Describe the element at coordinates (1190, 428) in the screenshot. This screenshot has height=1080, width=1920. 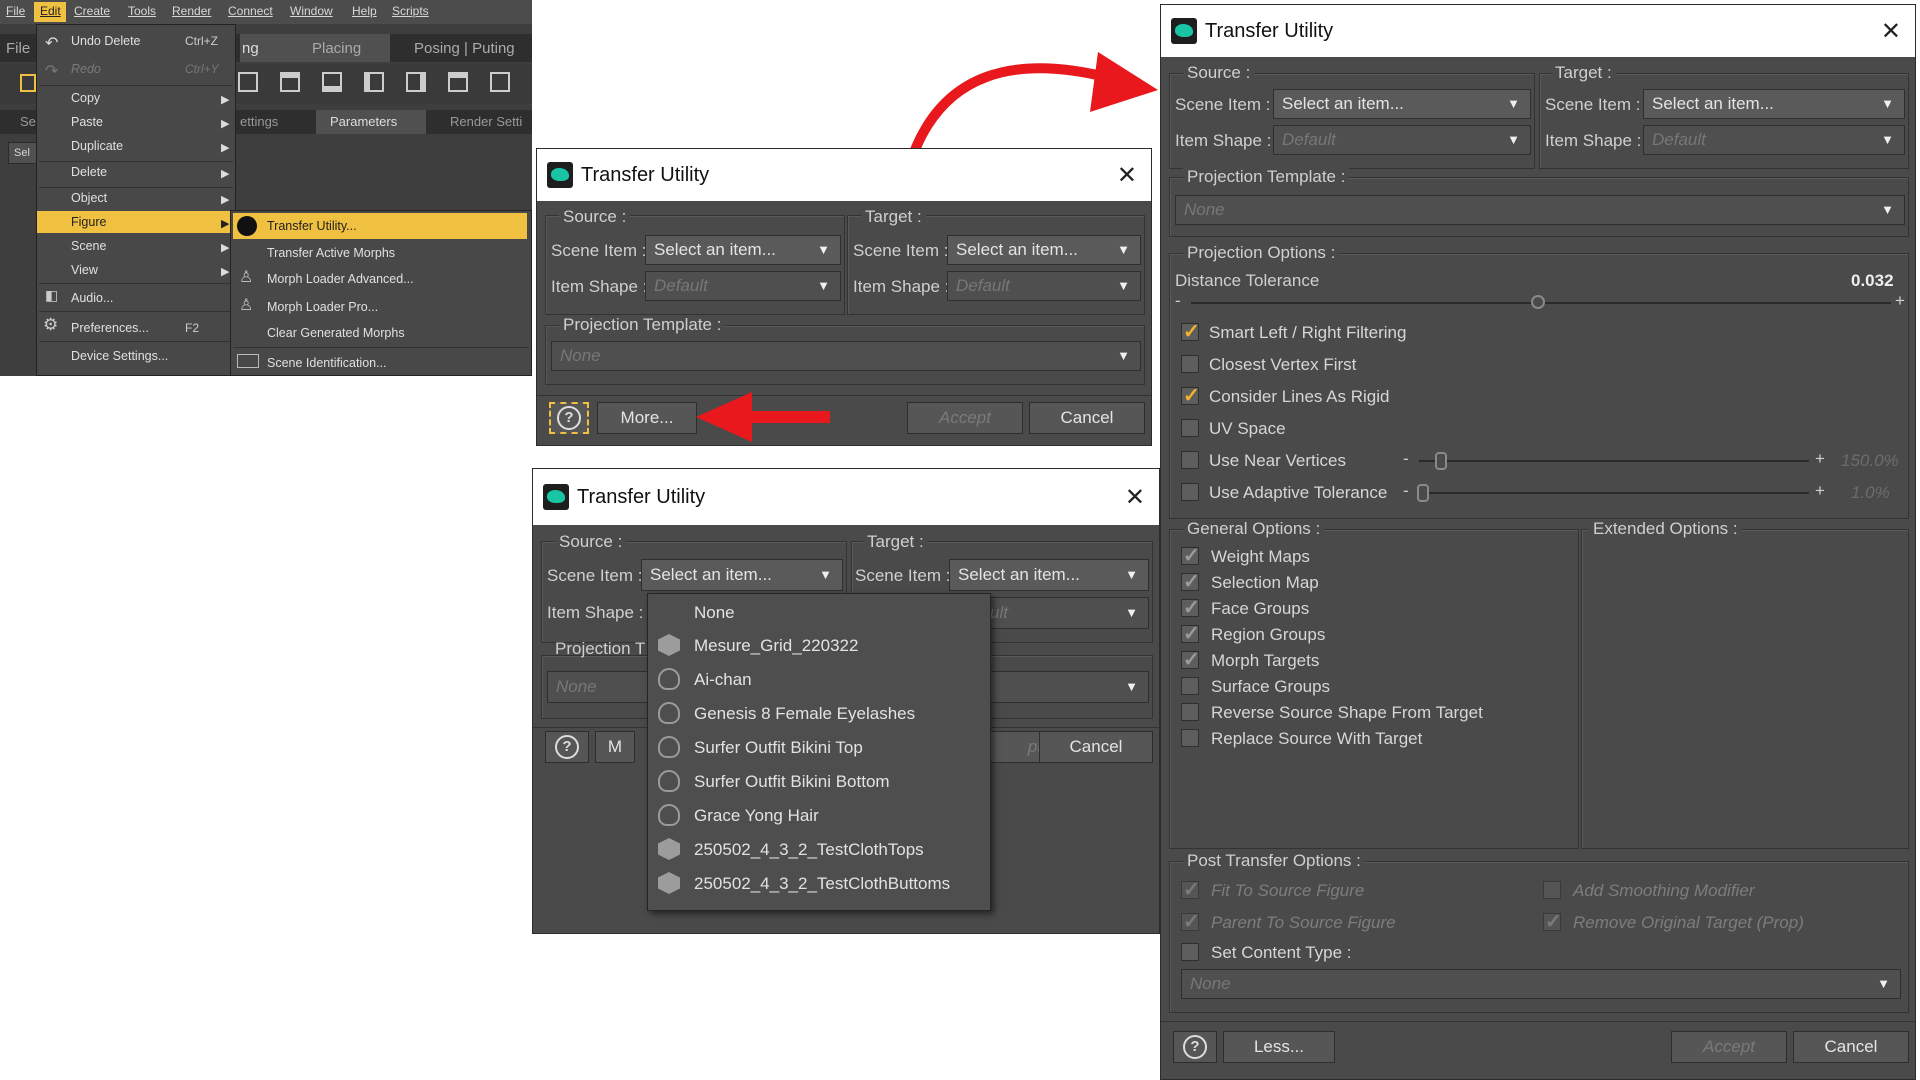
I see `uv-space-checkbox` at that location.